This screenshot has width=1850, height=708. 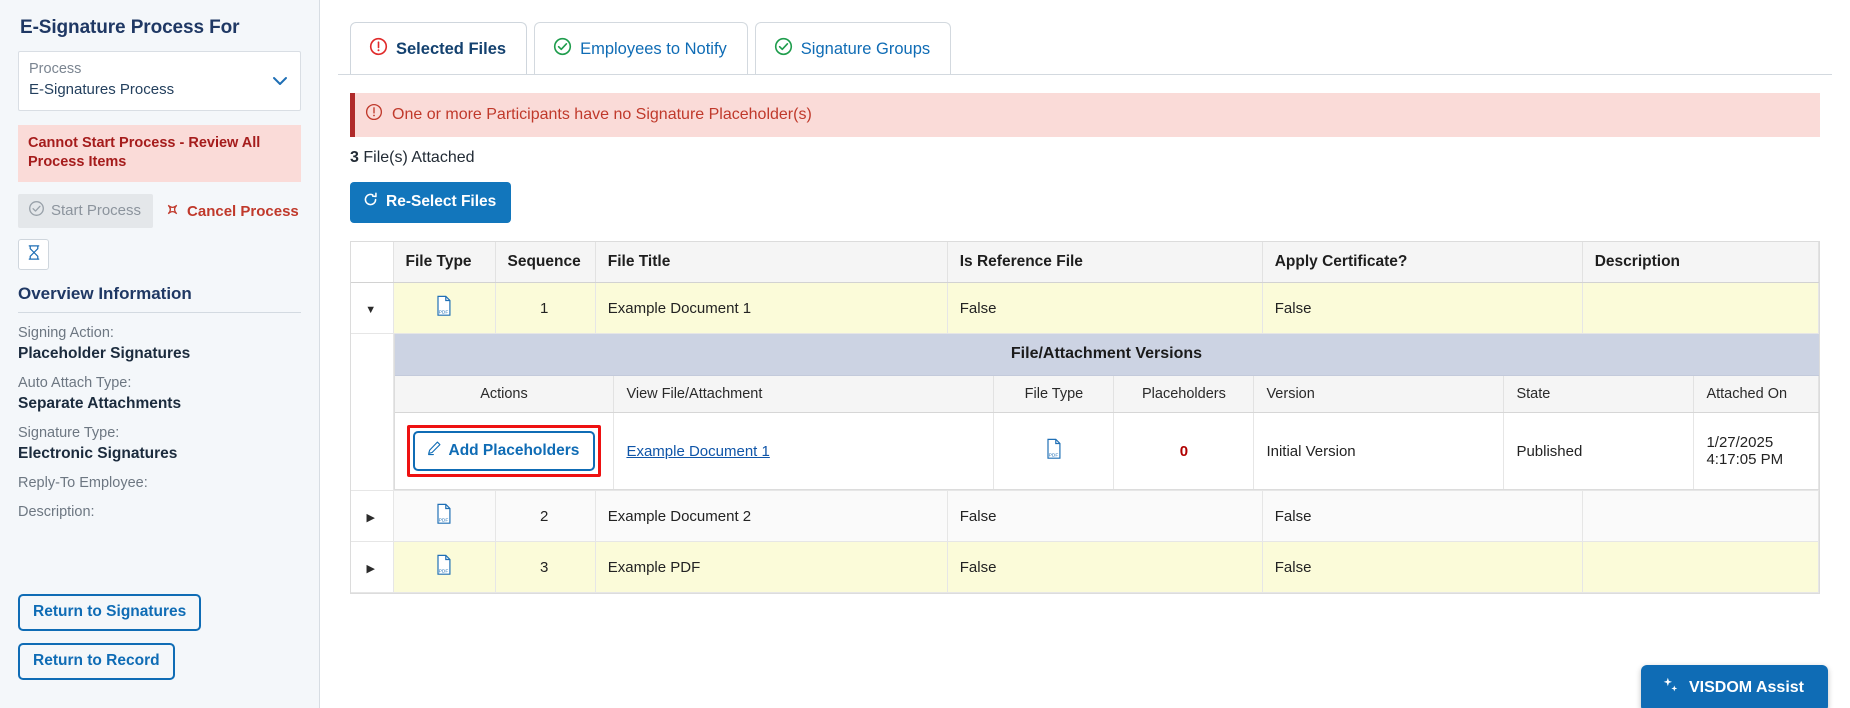 What do you see at coordinates (1184, 451) in the screenshot?
I see `sub-placeholders-cell: 0` at bounding box center [1184, 451].